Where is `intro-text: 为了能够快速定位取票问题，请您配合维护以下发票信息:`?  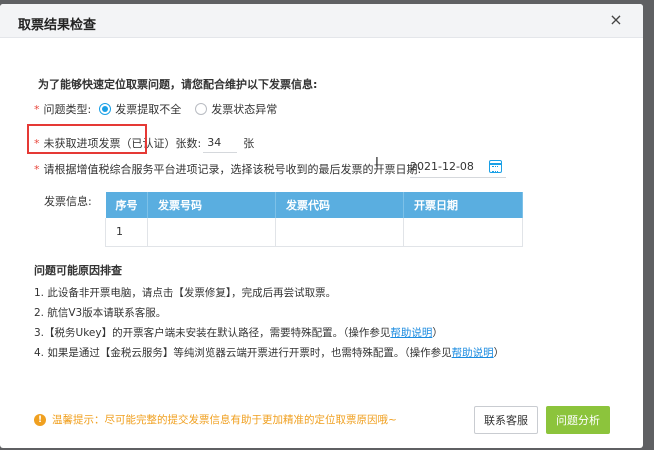
intro-text: 为了能够快速定位取票问题，请您配合维护以下发票信息: is located at coordinates (178, 84).